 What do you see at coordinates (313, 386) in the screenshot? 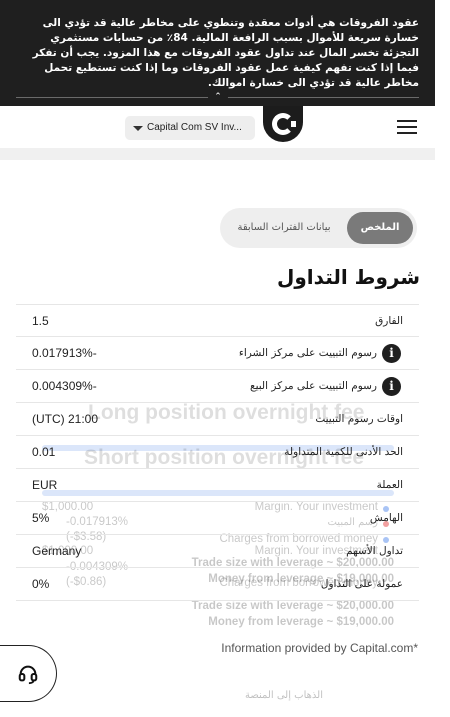
I see `row-label: رسوم التبييت على مركز البيع` at bounding box center [313, 386].